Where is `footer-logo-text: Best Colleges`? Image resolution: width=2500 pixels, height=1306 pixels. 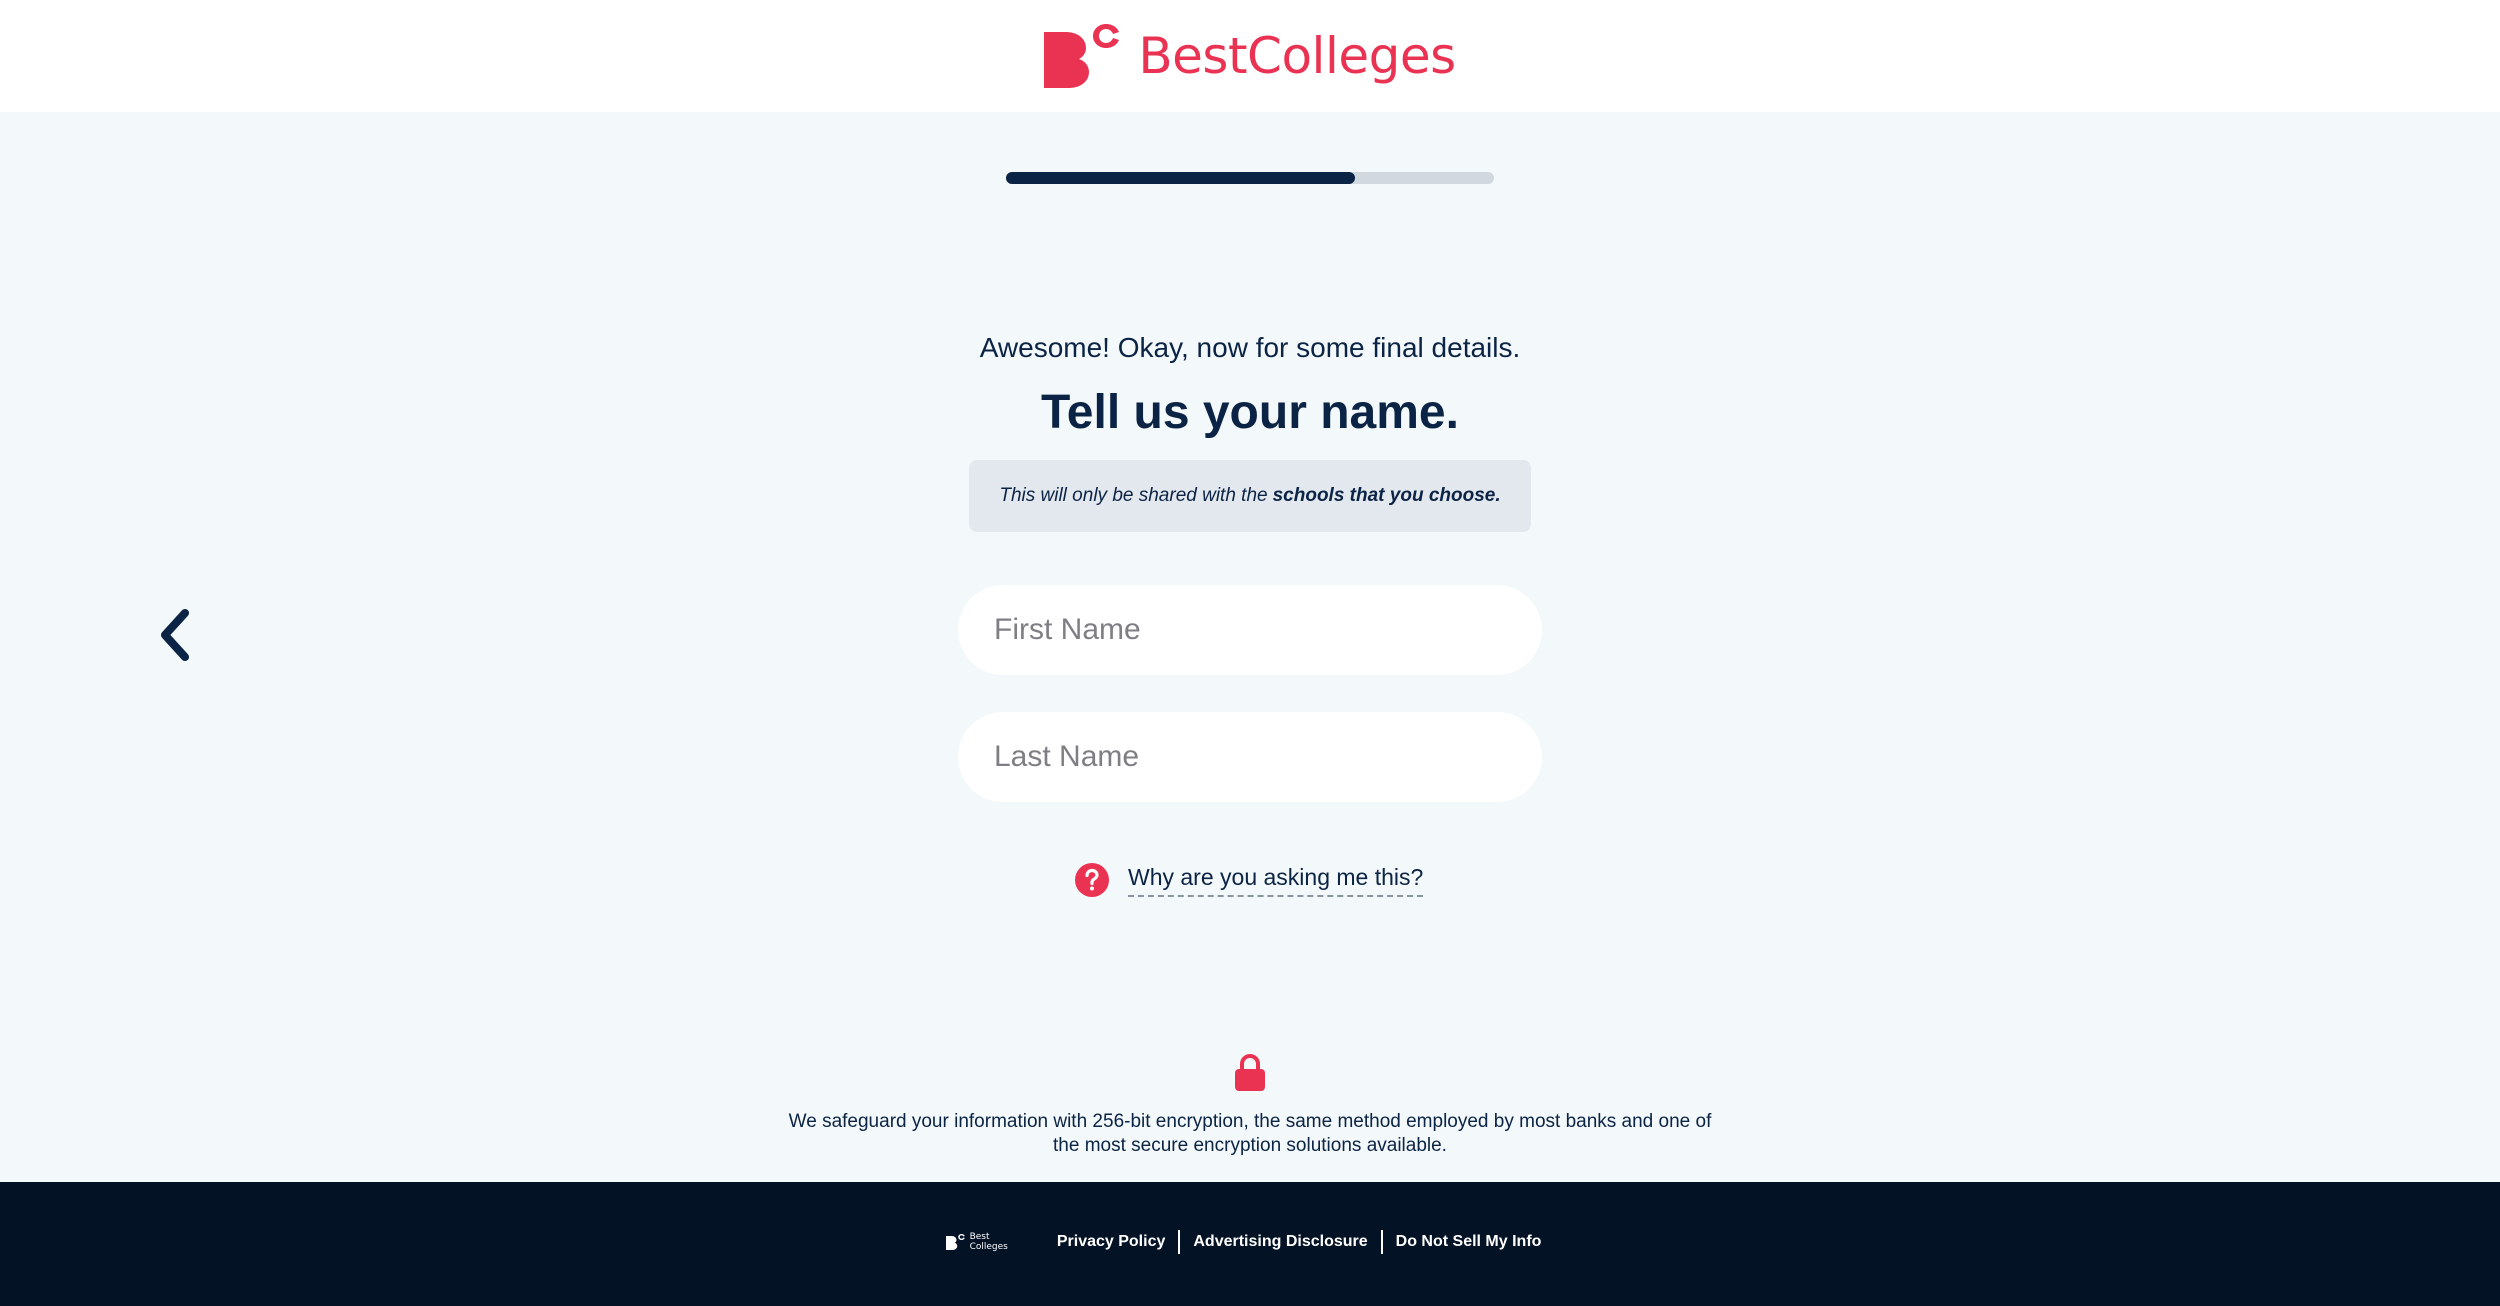
footer-logo-text: Best Colleges is located at coordinates (989, 1242).